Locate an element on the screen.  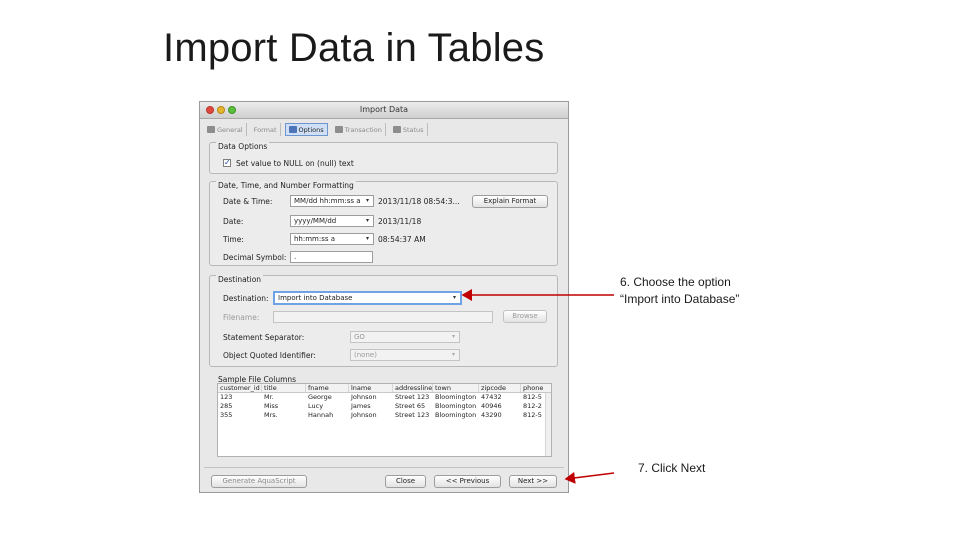
table-cell: Hannah is located at coordinates (321, 415).